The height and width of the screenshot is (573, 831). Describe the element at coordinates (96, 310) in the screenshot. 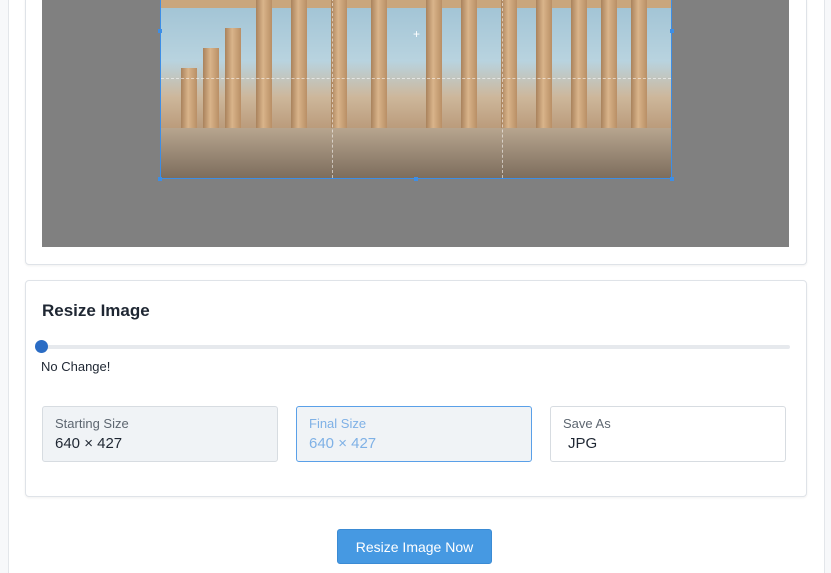

I see `resize-title: Resize Image` at that location.